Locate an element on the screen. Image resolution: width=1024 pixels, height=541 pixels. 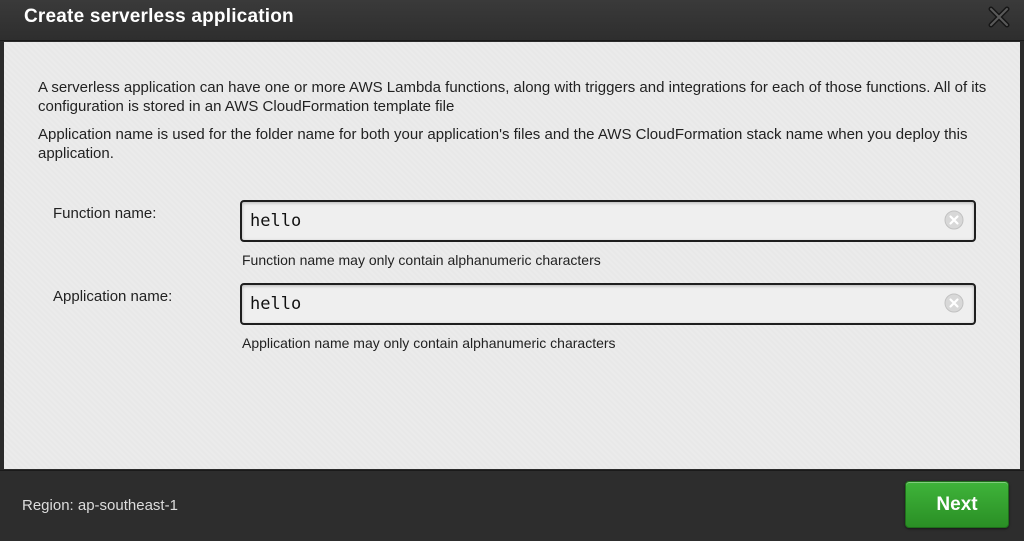
region-text: Region: ap-southeast-1 is located at coordinates (100, 505).